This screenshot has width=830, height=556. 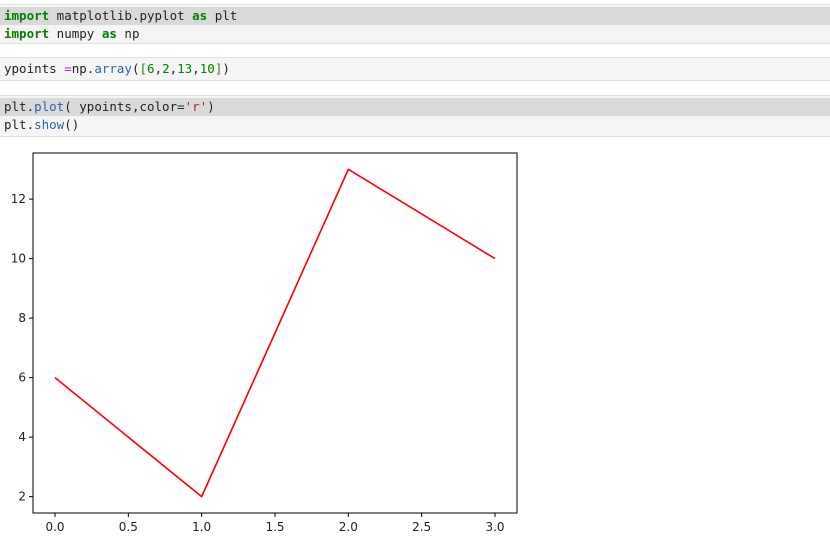 I want to click on code-line: plt.plot( ypoints,color='r'), so click(x=415, y=107).